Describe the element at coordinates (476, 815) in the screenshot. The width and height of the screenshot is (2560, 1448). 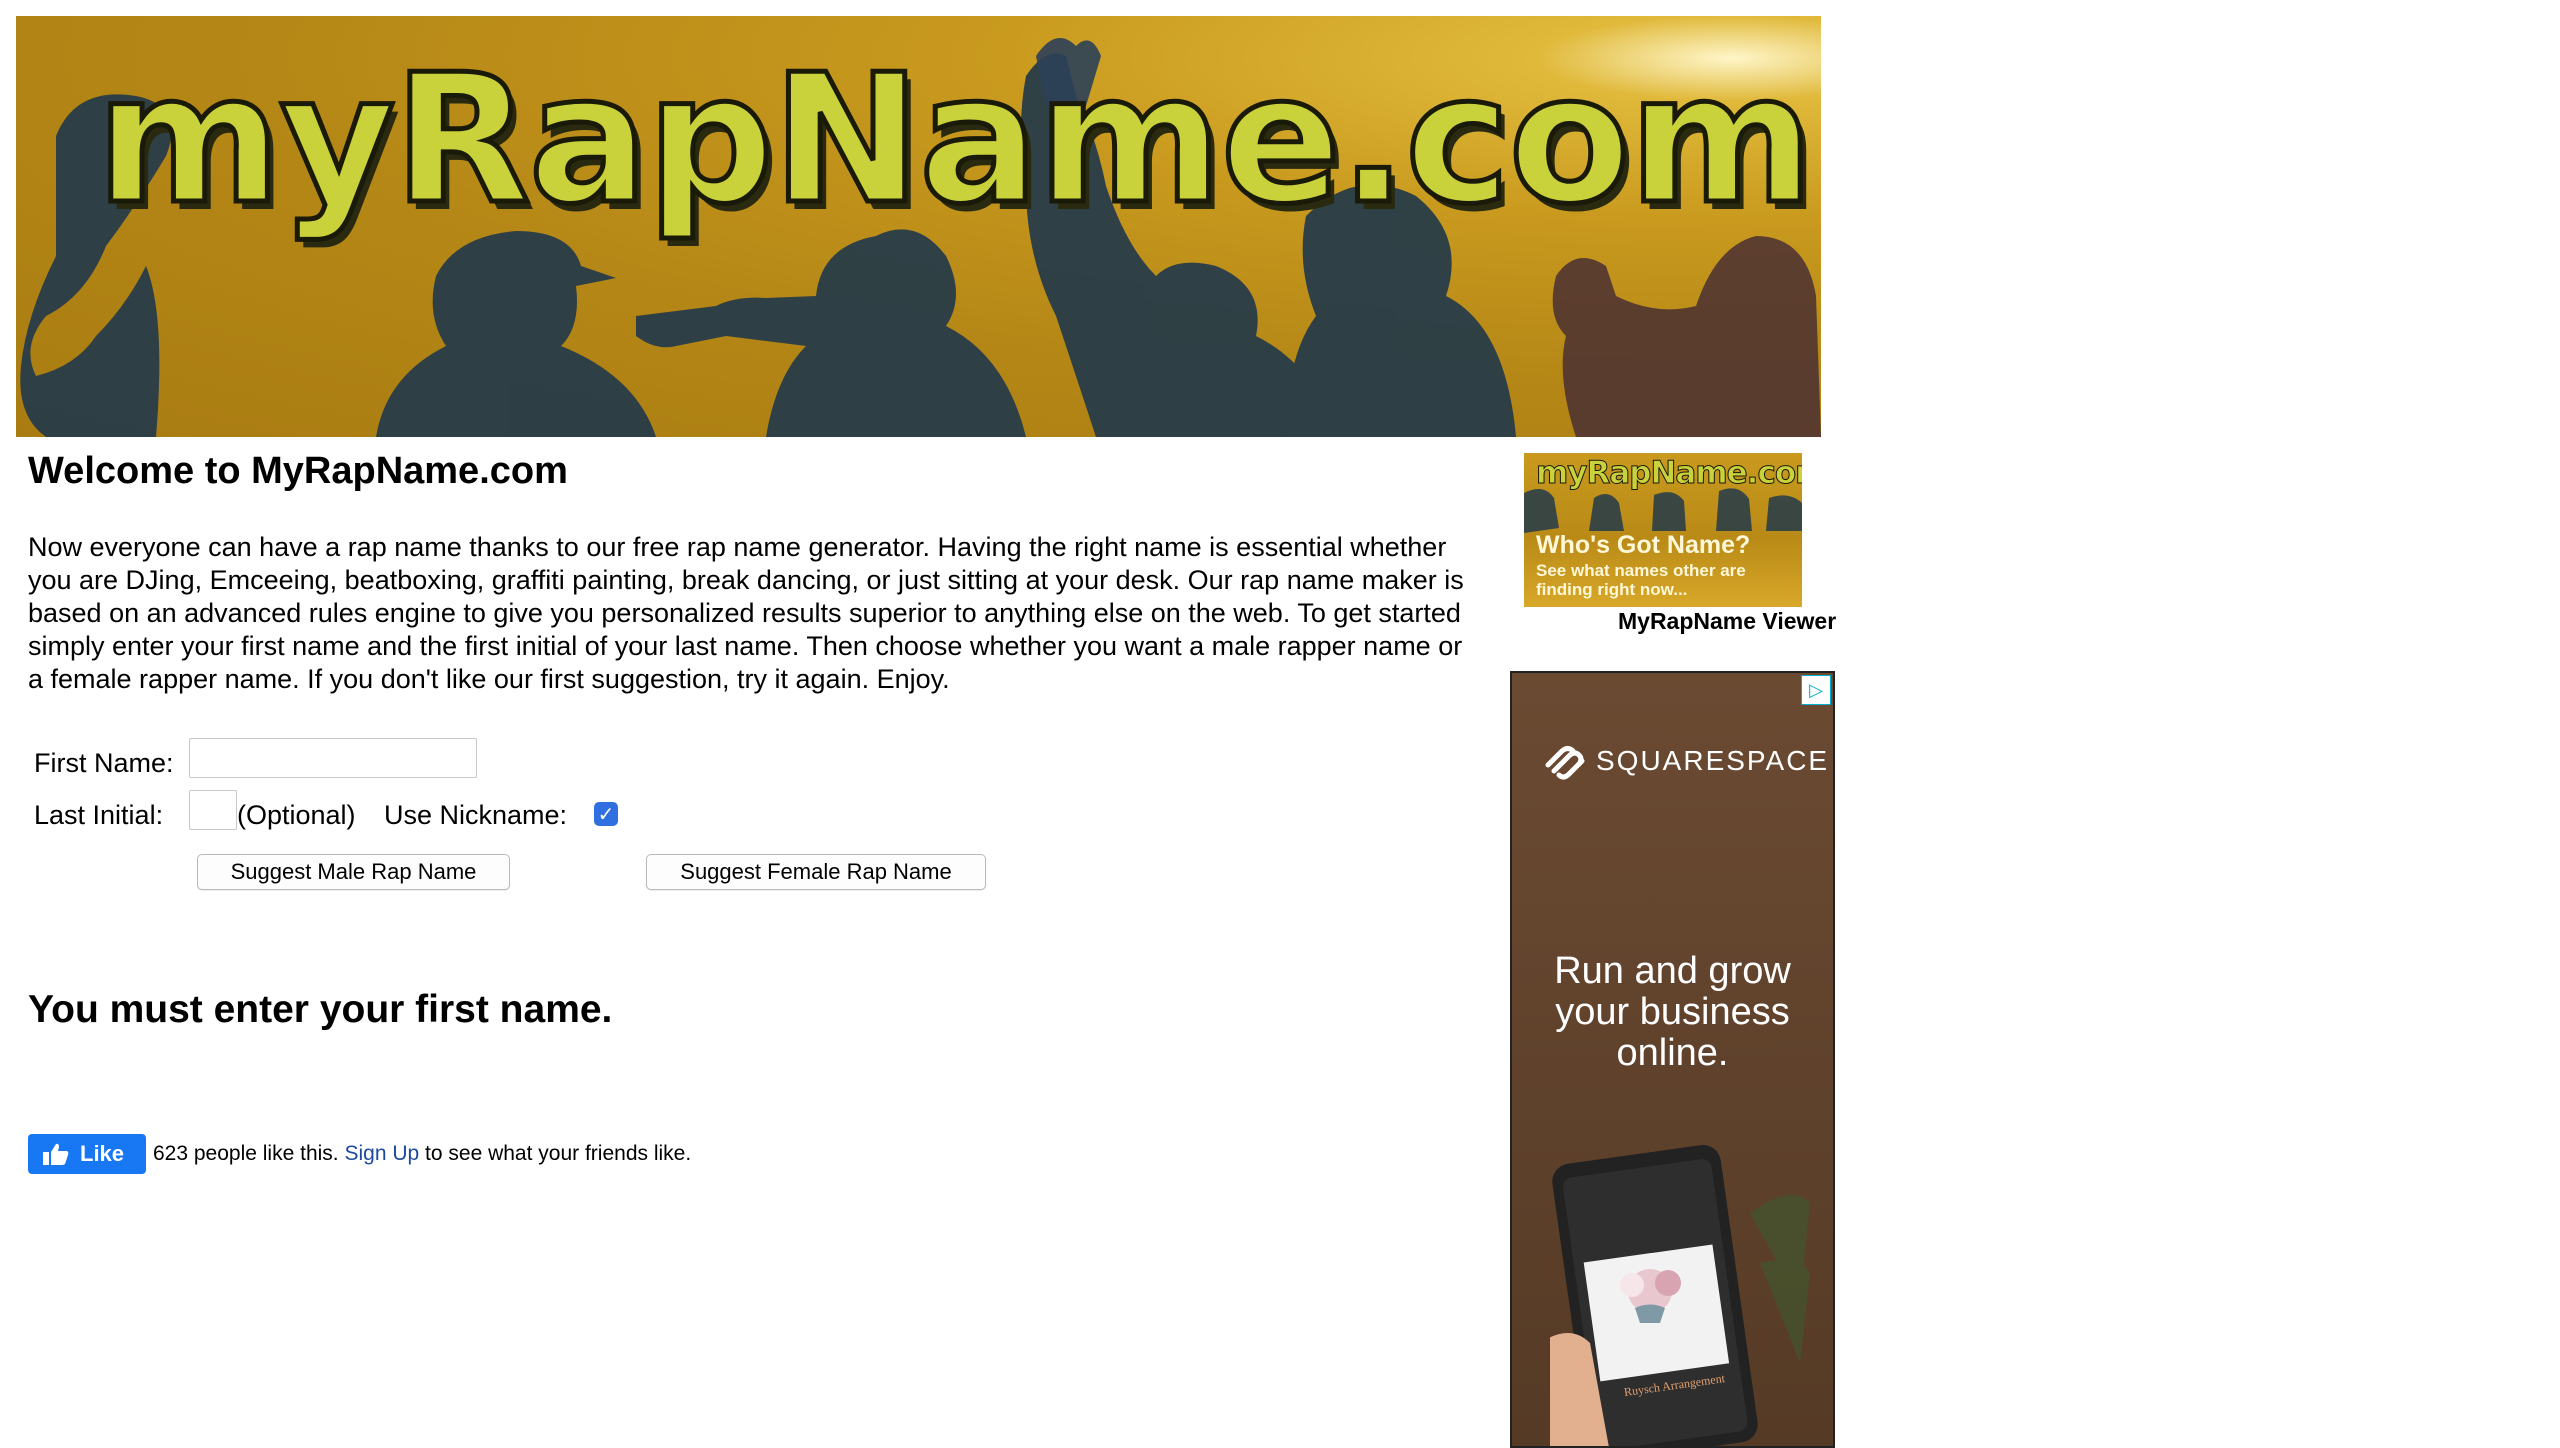
I see `nickname-label: Use Nickname:` at that location.